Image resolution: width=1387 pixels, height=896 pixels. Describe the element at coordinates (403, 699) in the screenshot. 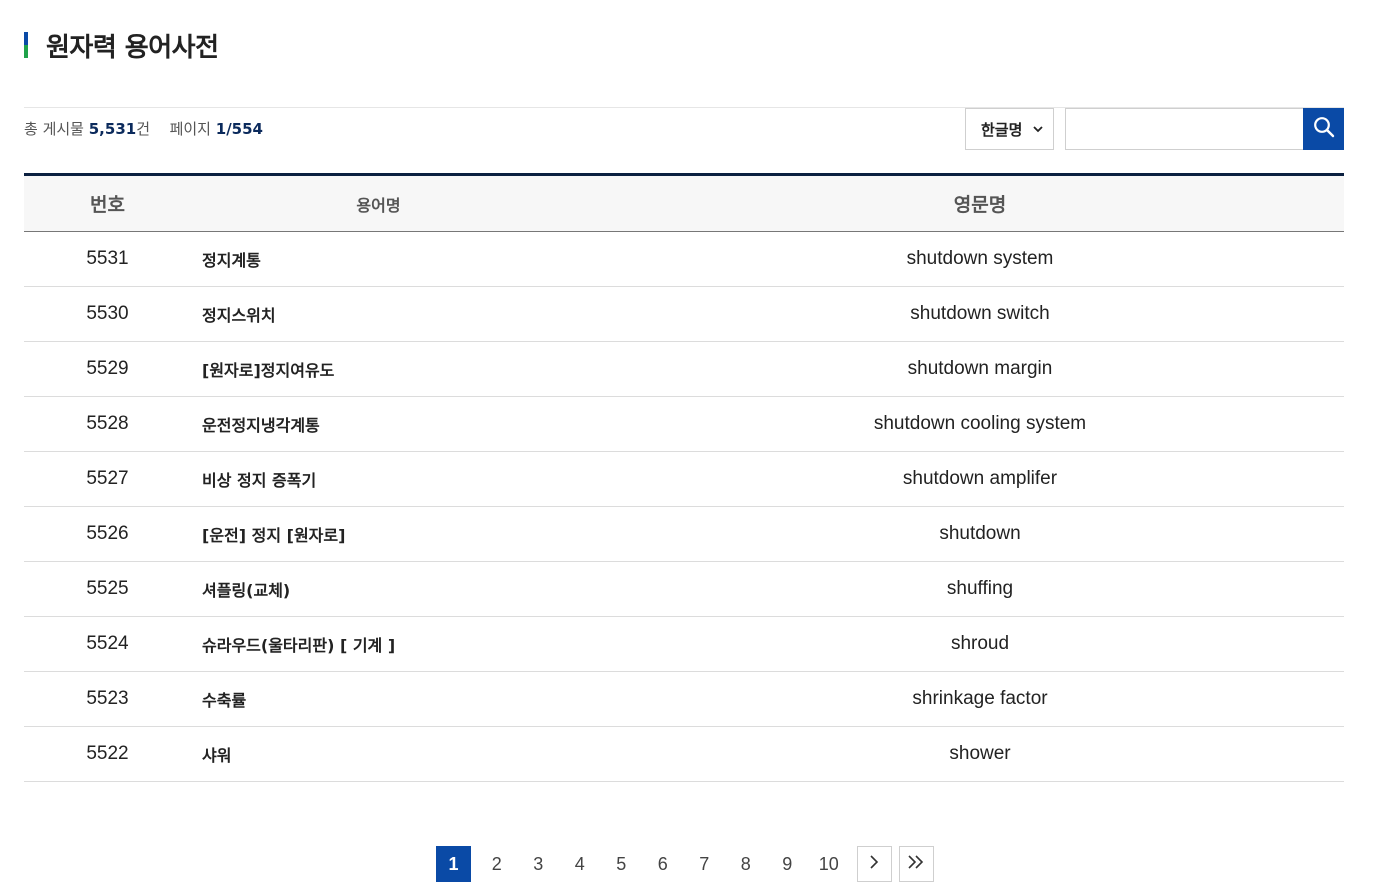

I see `row-term-link: 수축률` at that location.